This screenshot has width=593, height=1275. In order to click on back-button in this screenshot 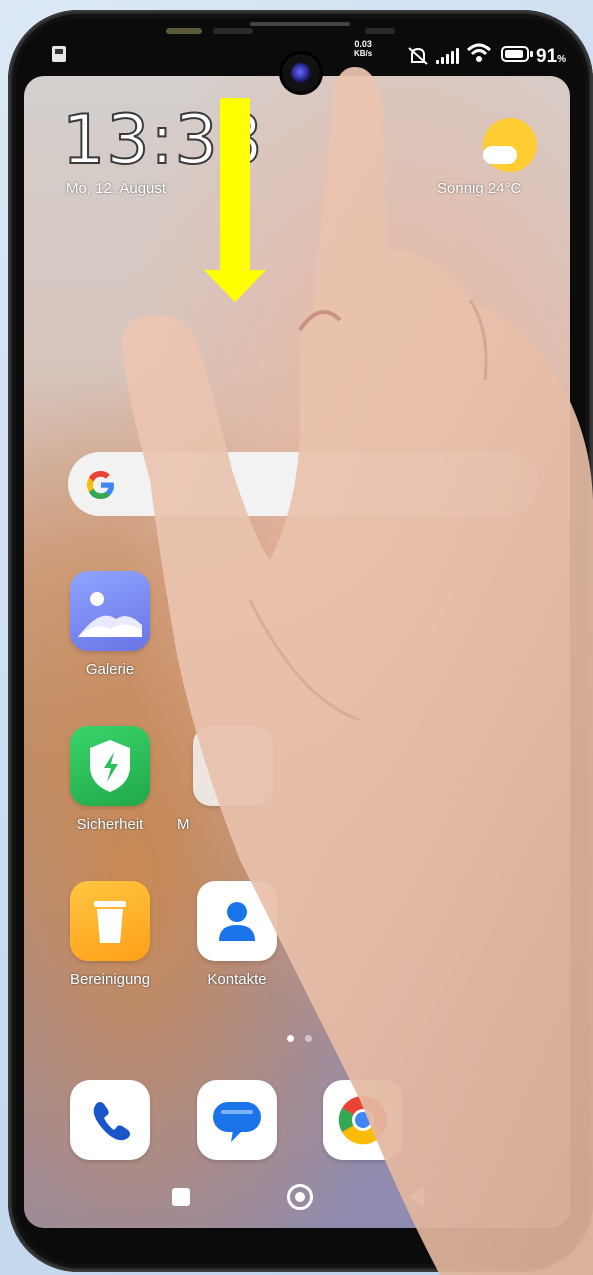, I will do `click(416, 1197)`.